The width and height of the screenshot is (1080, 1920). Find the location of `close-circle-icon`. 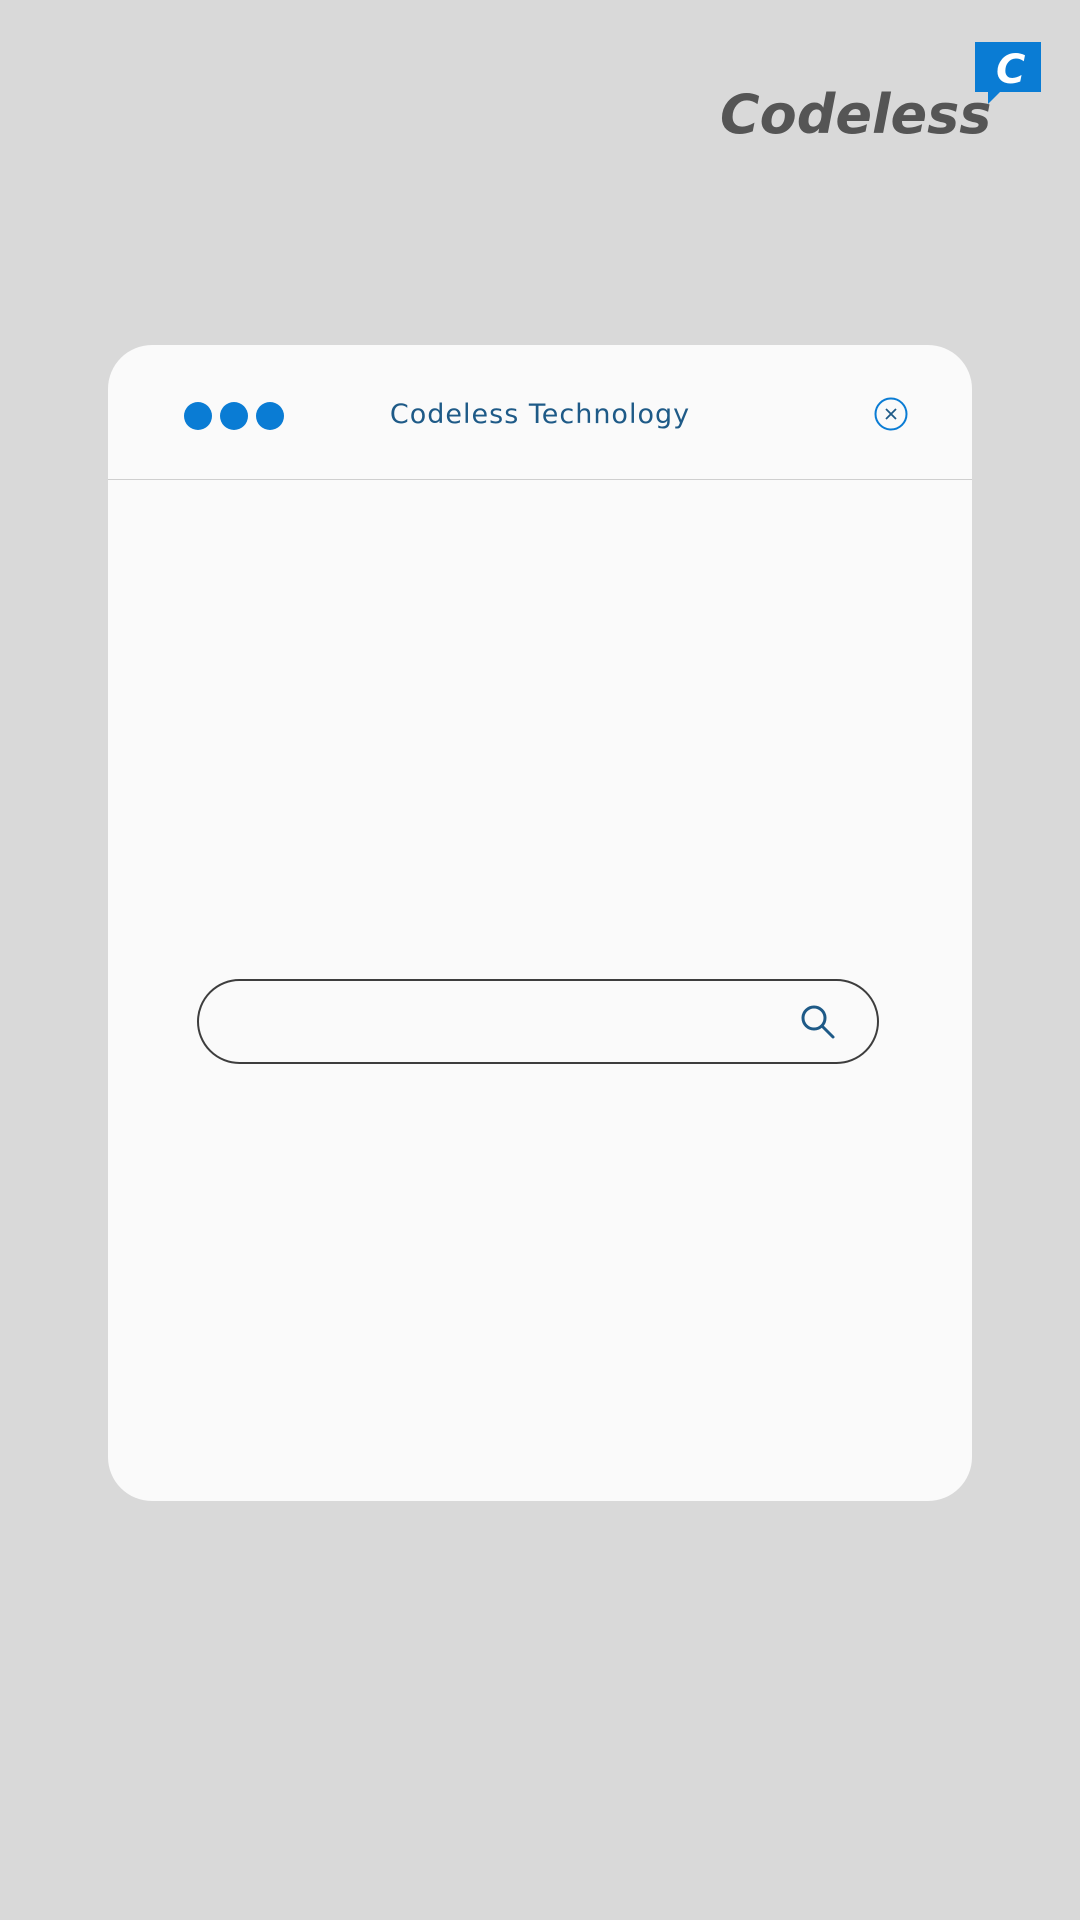

close-circle-icon is located at coordinates (891, 414).